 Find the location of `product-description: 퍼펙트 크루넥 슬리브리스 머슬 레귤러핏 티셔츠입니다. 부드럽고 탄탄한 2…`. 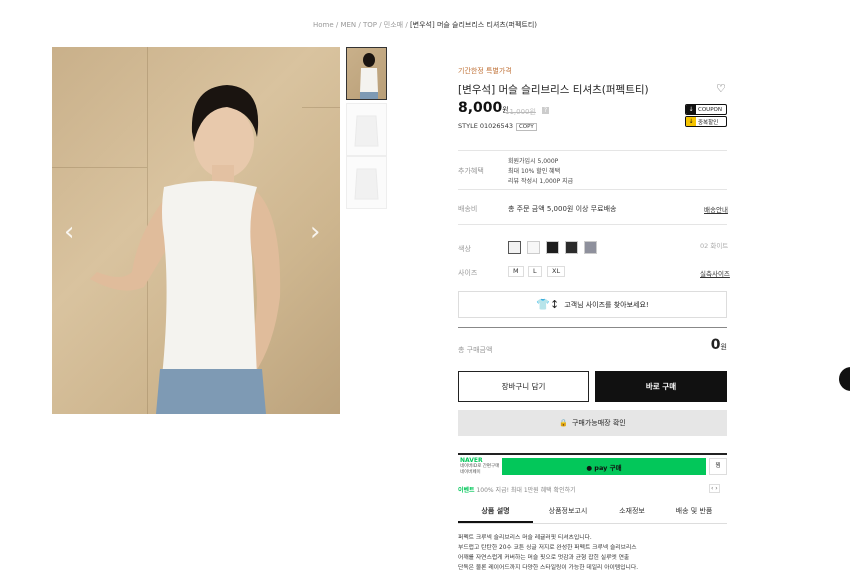

product-description: 퍼펙트 크루넥 슬리브리스 머슬 레귤러핏 티셔츠입니다. 부드럽고 탄탄한 2… is located at coordinates (548, 553).